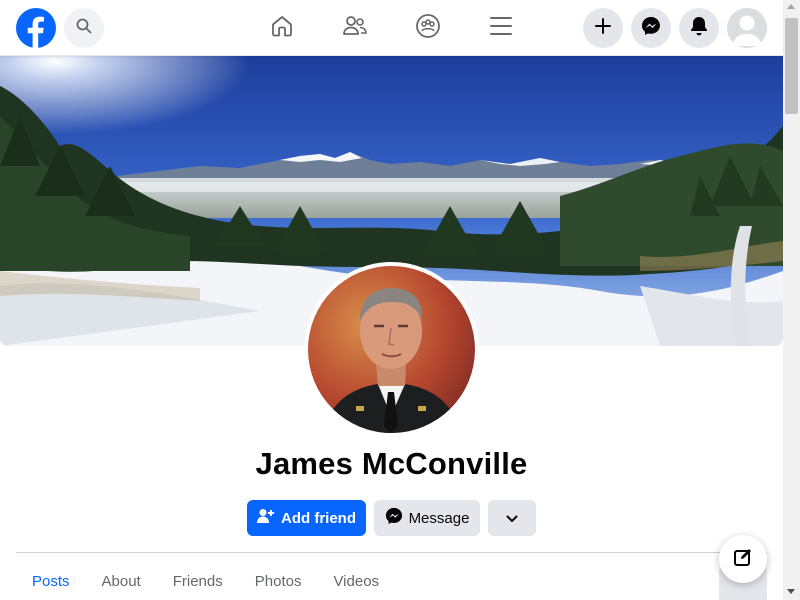 The image size is (800, 600). Describe the element at coordinates (266, 518) in the screenshot. I see `add-friend-icon` at that location.